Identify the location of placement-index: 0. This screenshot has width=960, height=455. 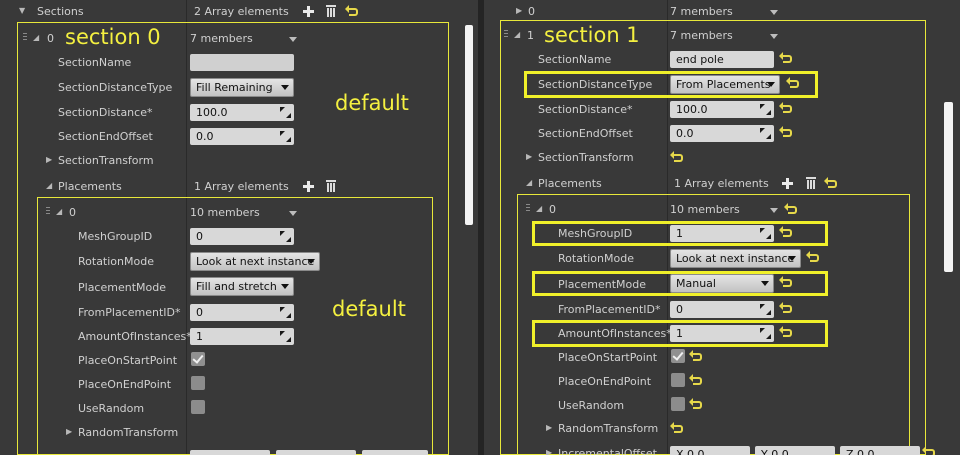
(552, 209).